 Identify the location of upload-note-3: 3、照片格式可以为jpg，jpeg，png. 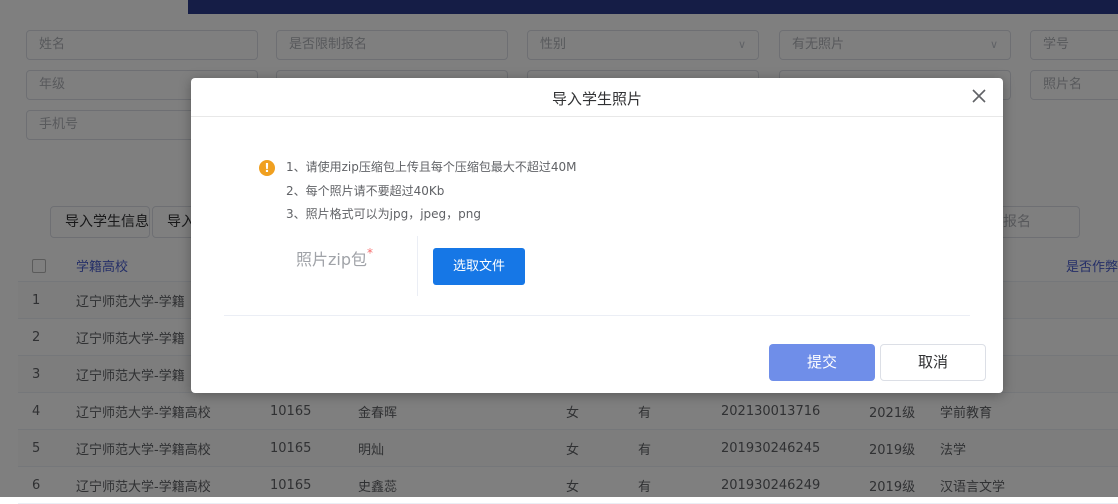
(383, 214).